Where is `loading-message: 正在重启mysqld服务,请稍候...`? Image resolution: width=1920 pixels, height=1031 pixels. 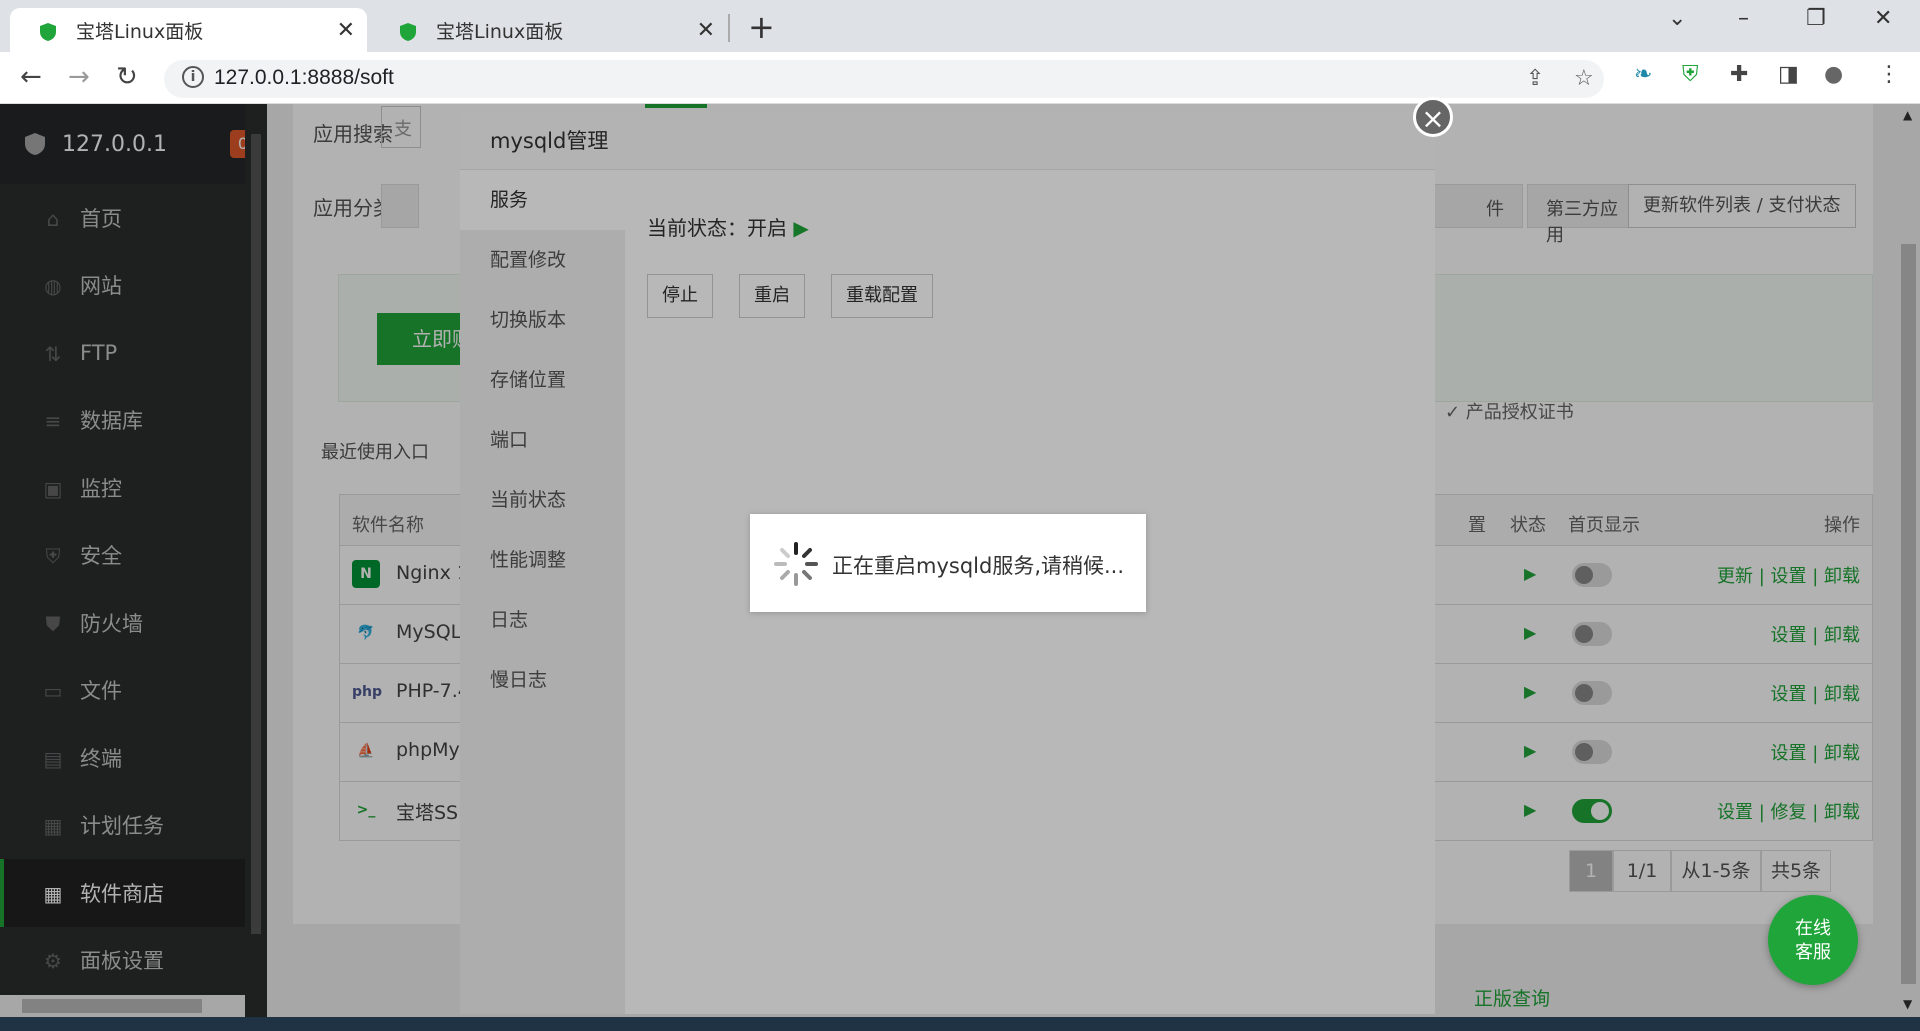
loading-message: 正在重启mysqld服务,请稍候... is located at coordinates (978, 566).